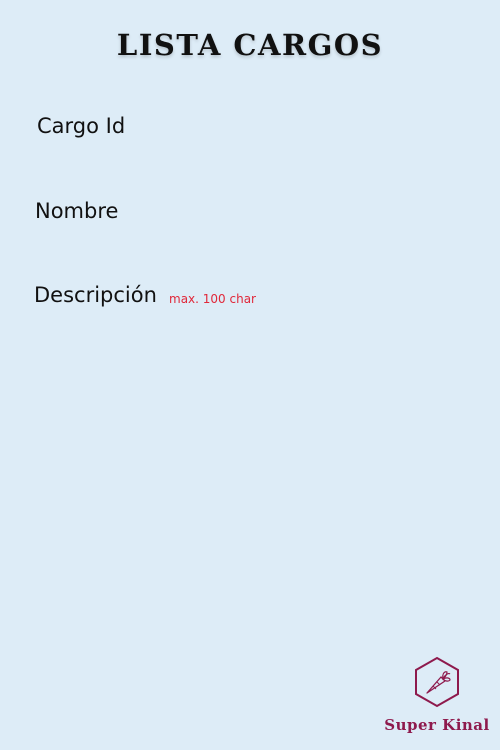 The width and height of the screenshot is (500, 750). I want to click on brand-logo: Super Kinal, so click(437, 698).